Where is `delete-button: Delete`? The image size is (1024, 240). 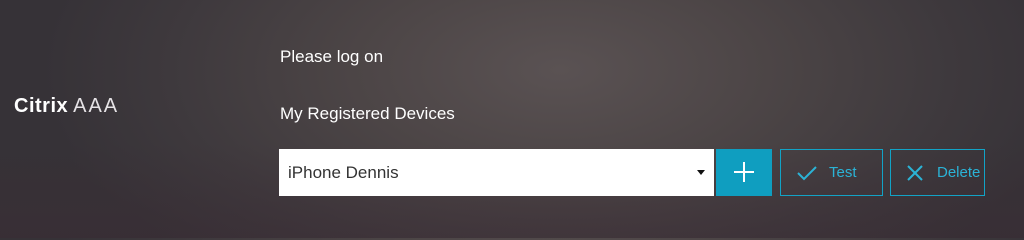 delete-button: Delete is located at coordinates (937, 172).